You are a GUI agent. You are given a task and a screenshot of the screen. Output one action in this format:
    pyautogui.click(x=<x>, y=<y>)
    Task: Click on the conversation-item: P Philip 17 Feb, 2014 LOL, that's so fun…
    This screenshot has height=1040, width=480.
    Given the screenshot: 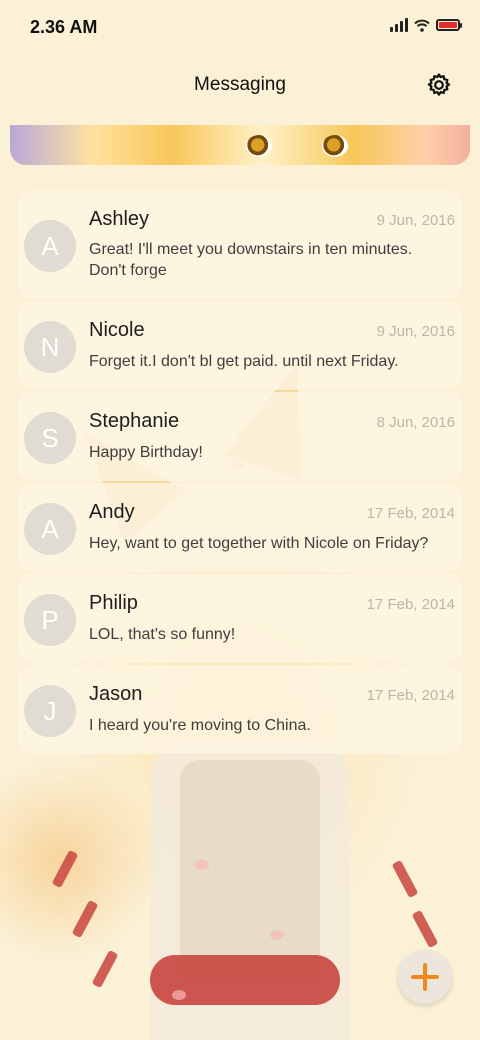 What is the action you would take?
    pyautogui.click(x=240, y=618)
    